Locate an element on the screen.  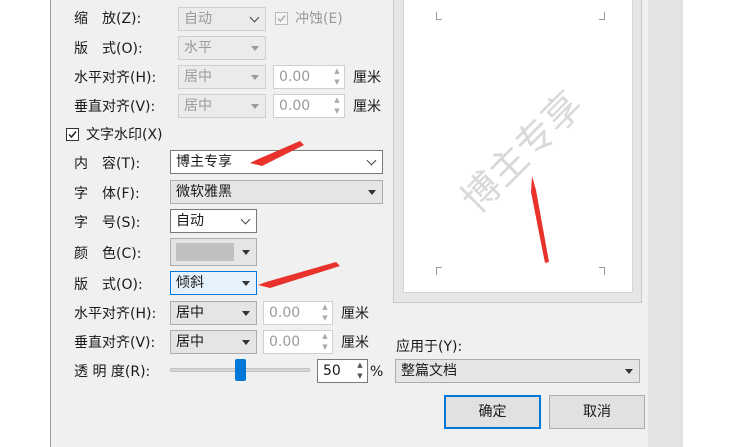
content-combobox: 博主专享 is located at coordinates (276, 162).